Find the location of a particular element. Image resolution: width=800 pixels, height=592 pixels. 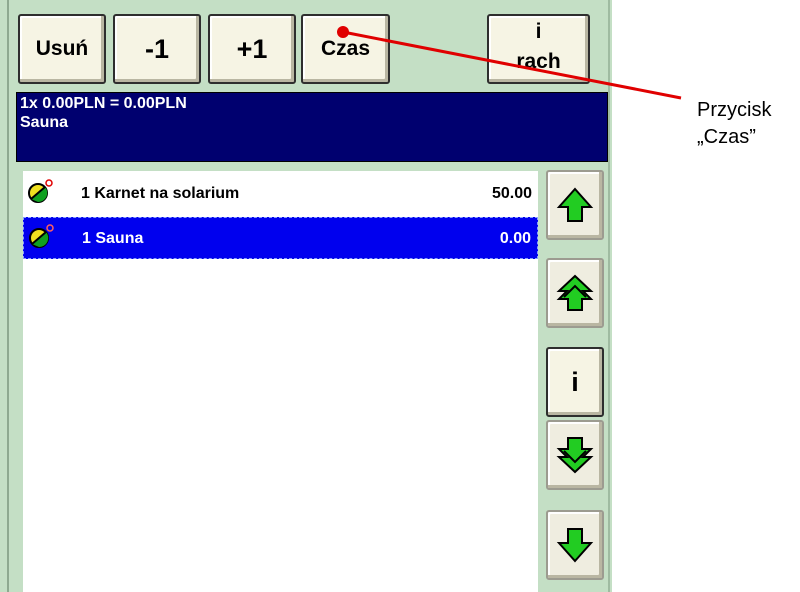

annotation-label: Przycisk „Czas” is located at coordinates (734, 124).